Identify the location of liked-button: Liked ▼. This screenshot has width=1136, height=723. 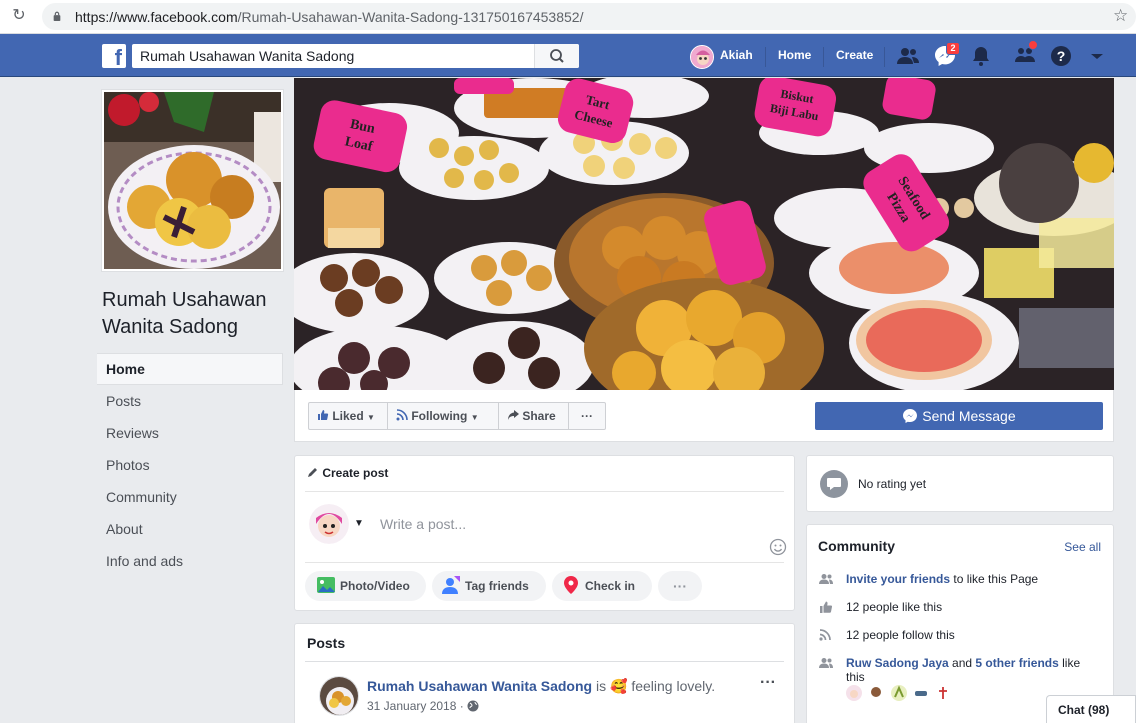
(348, 416).